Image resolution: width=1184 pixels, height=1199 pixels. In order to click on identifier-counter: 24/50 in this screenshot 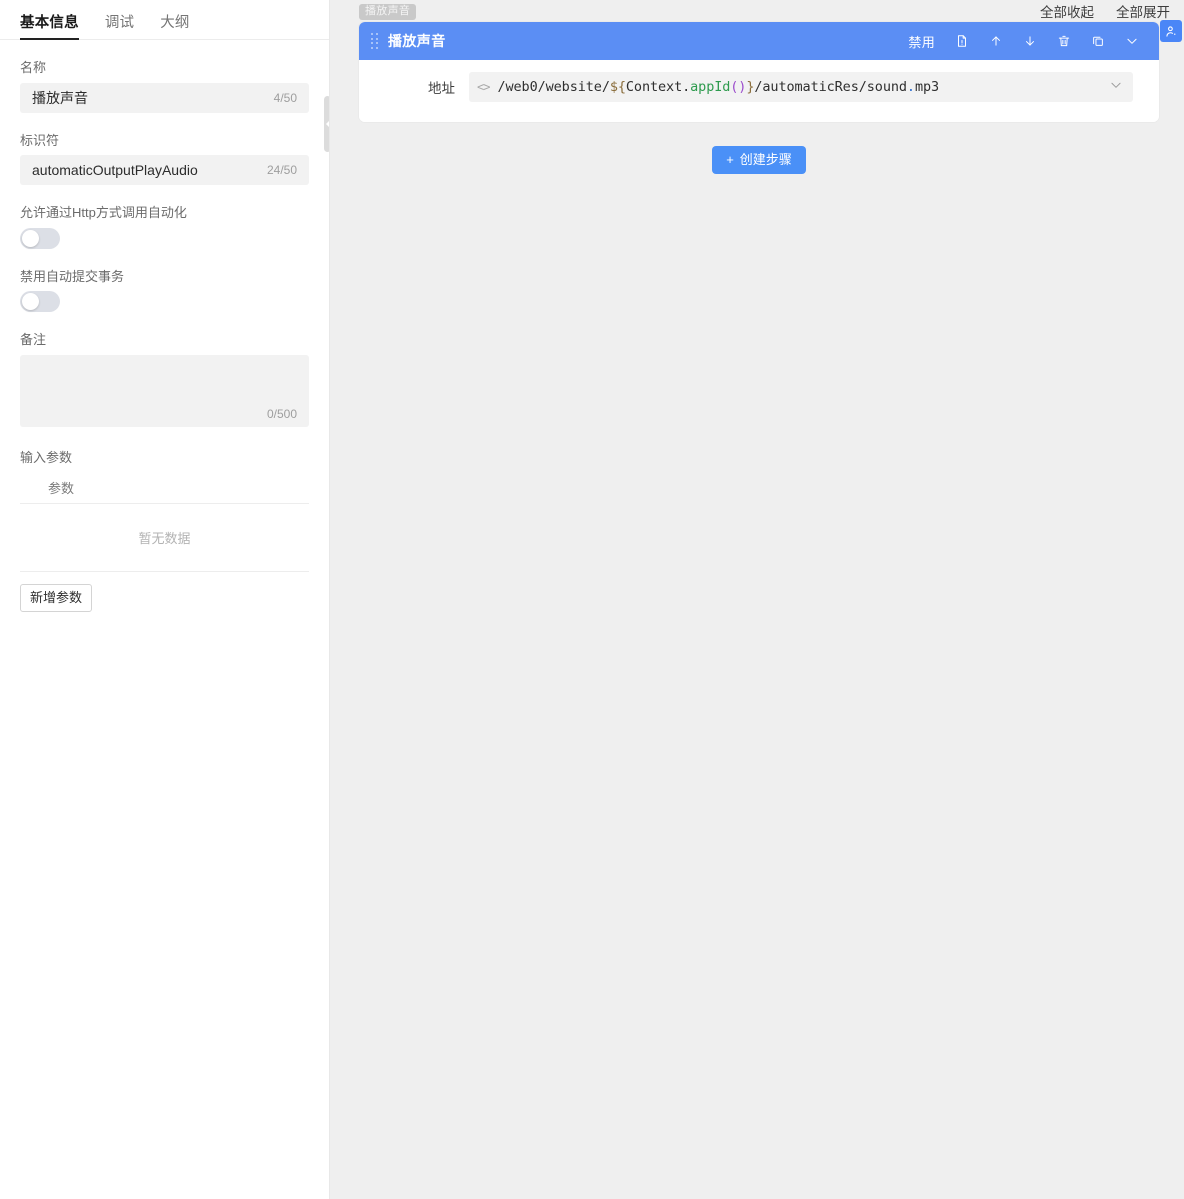, I will do `click(281, 170)`.